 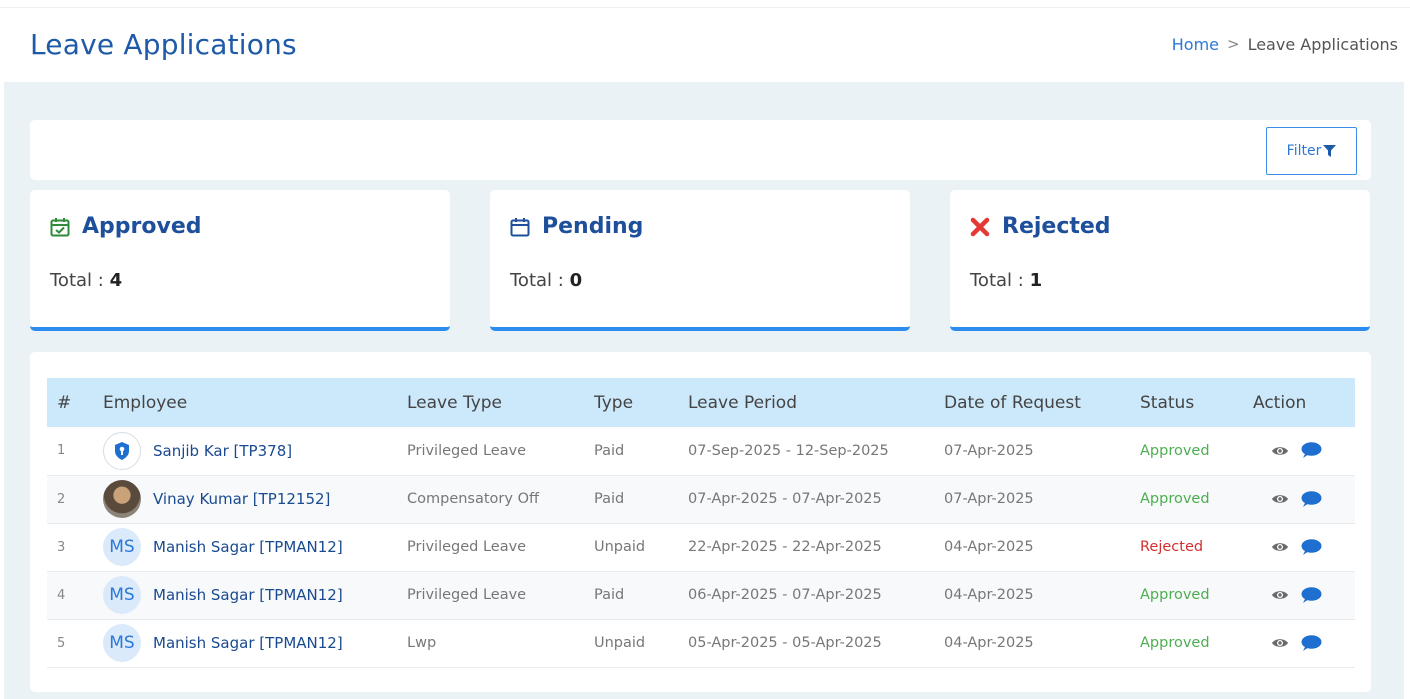 What do you see at coordinates (1036, 280) in the screenshot?
I see `rejected-total-value: 1` at bounding box center [1036, 280].